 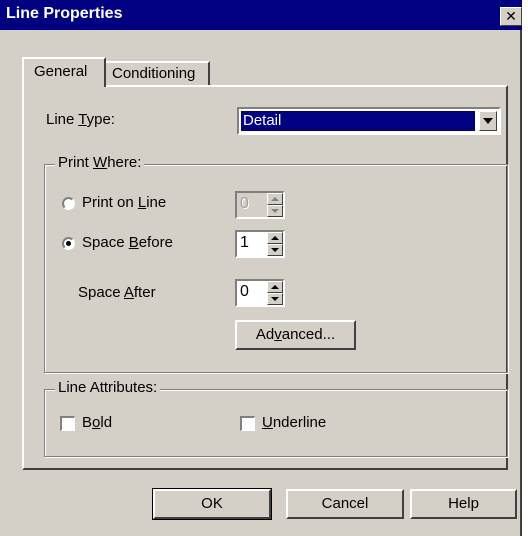 What do you see at coordinates (154, 73) in the screenshot?
I see `tab-conditioning-label: Conditioning` at bounding box center [154, 73].